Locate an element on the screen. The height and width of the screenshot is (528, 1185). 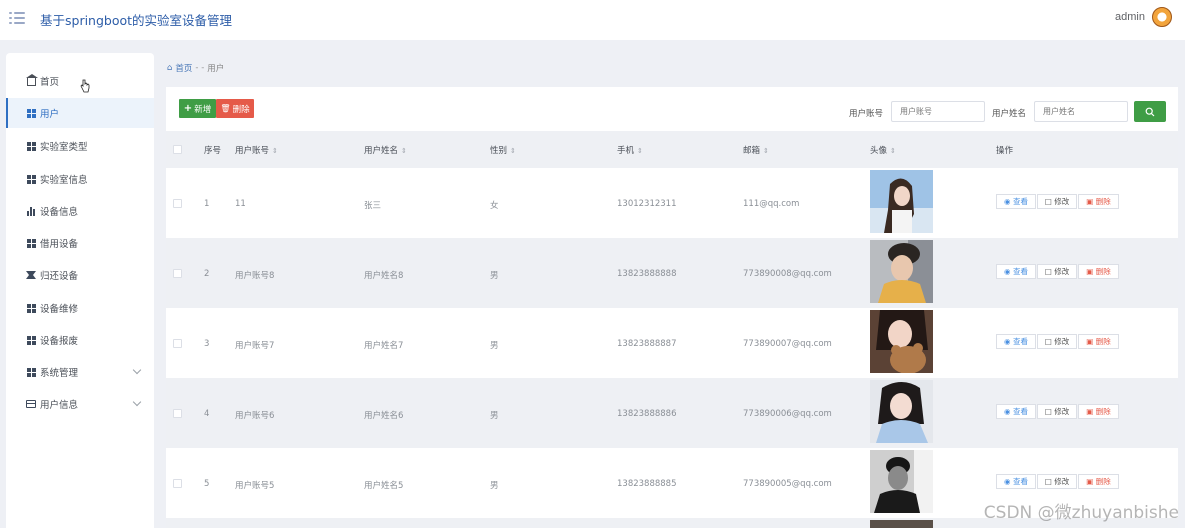
cell-phone: 13823888885 is located at coordinates (647, 484).